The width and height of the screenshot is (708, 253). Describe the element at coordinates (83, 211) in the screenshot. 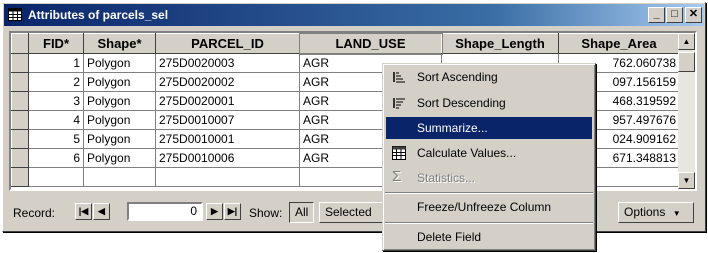

I see `first-record-button: |◀` at that location.